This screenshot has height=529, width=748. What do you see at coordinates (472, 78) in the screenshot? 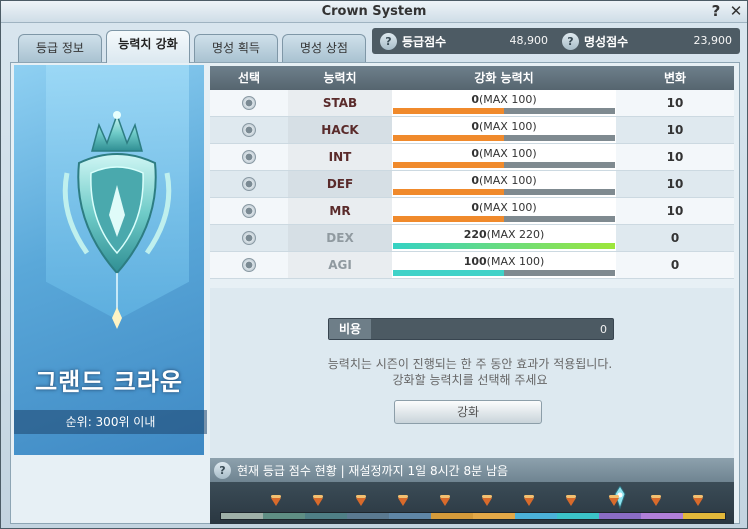
I see `table-header: 선택 능력치 강화 능력치 변화` at bounding box center [472, 78].